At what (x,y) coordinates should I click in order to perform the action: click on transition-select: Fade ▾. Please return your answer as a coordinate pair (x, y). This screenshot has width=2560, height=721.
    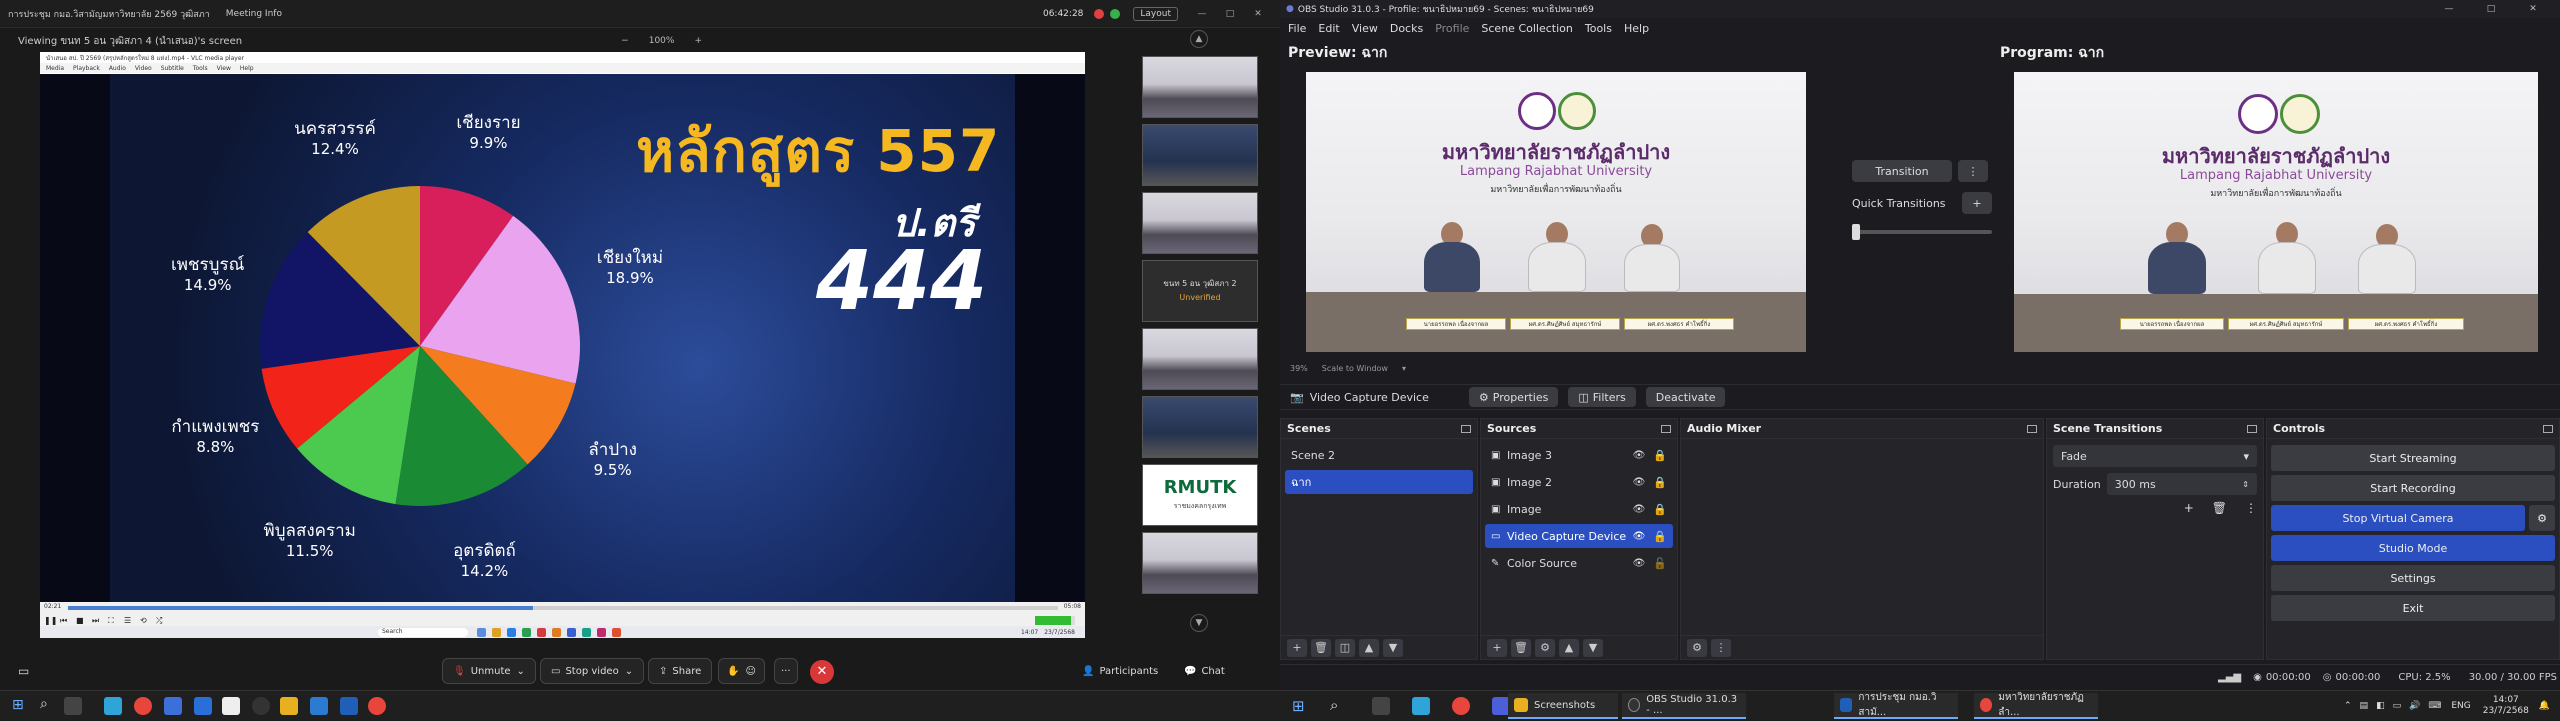
    Looking at the image, I should click on (2155, 456).